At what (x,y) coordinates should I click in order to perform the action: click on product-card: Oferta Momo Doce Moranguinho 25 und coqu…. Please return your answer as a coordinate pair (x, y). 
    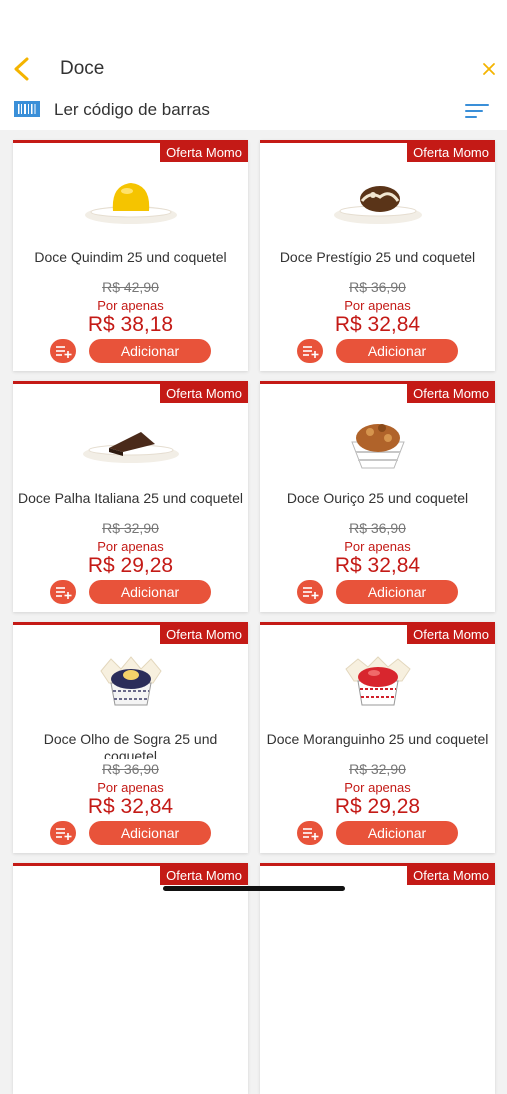
    Looking at the image, I should click on (377, 737).